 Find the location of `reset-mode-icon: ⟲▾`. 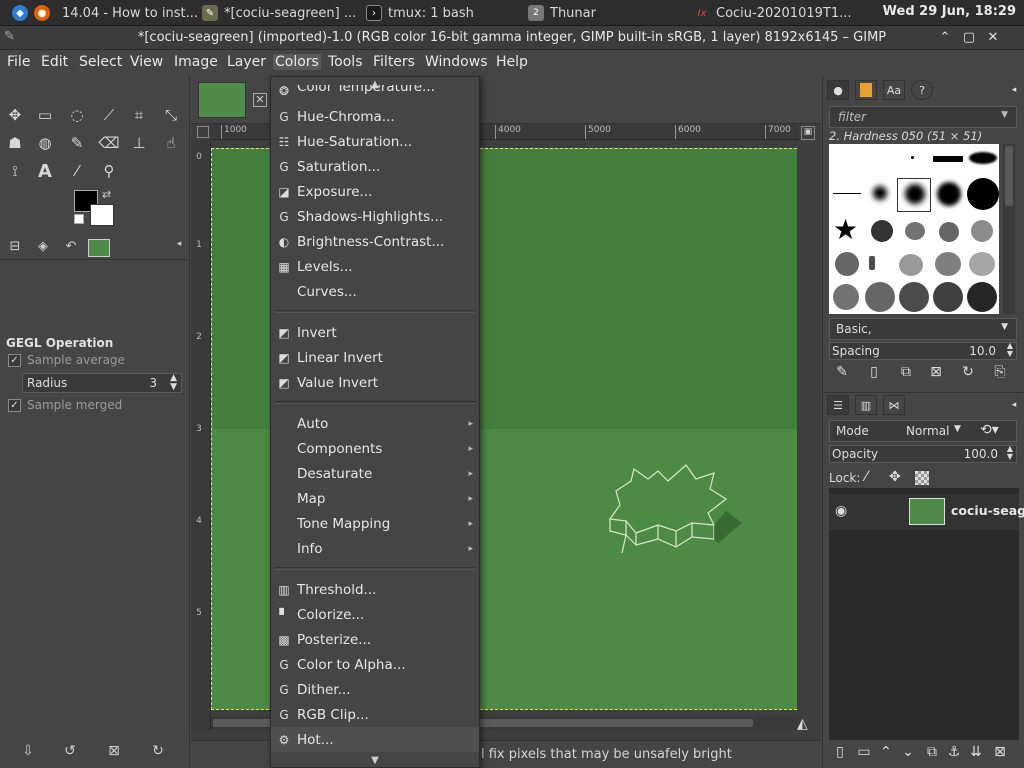

reset-mode-icon: ⟲▾ is located at coordinates (989, 430).